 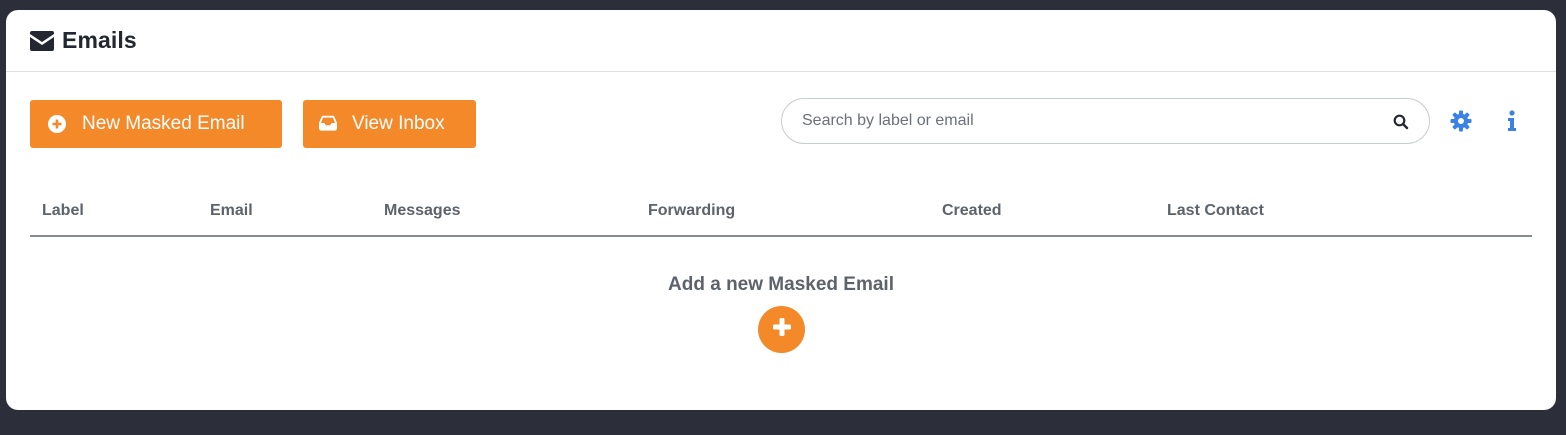 What do you see at coordinates (57, 124) in the screenshot?
I see `plus-circle-icon` at bounding box center [57, 124].